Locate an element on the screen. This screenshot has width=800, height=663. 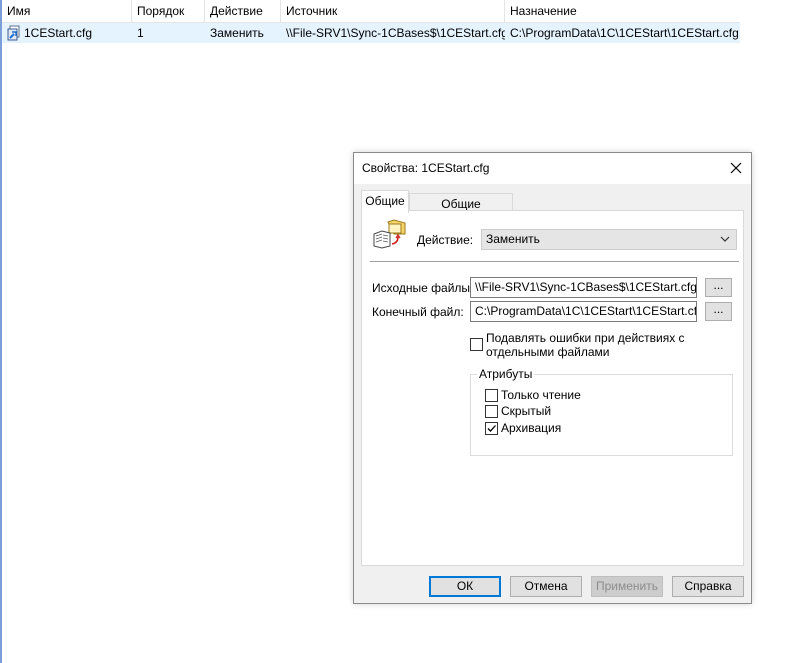
archive-checkbox is located at coordinates (491, 428).